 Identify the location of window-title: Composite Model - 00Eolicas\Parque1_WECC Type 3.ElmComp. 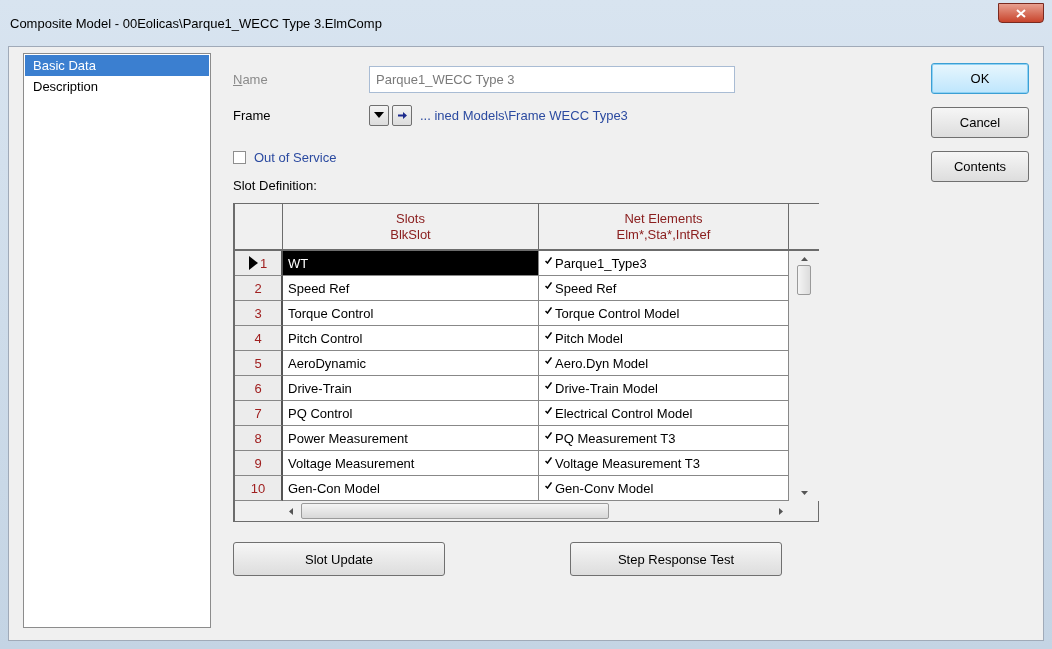
(196, 23).